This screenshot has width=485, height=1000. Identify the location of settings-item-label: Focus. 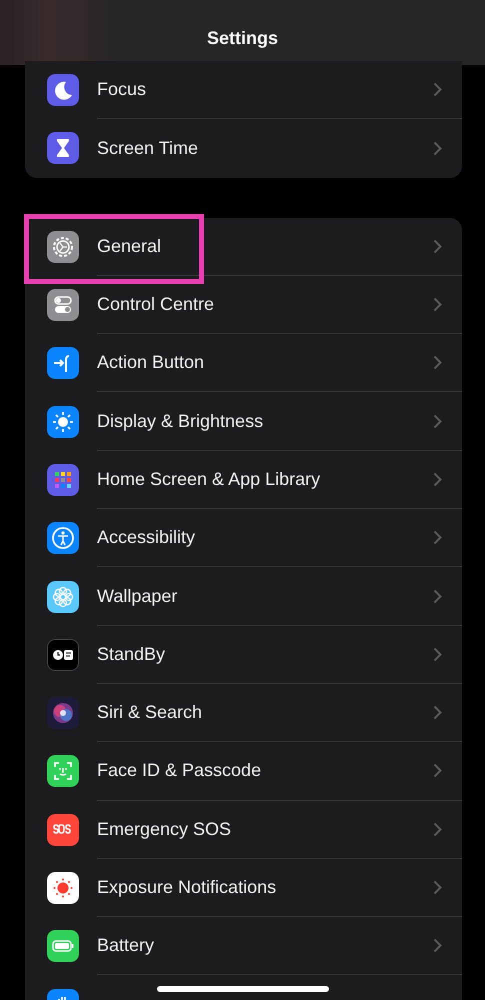
(265, 90).